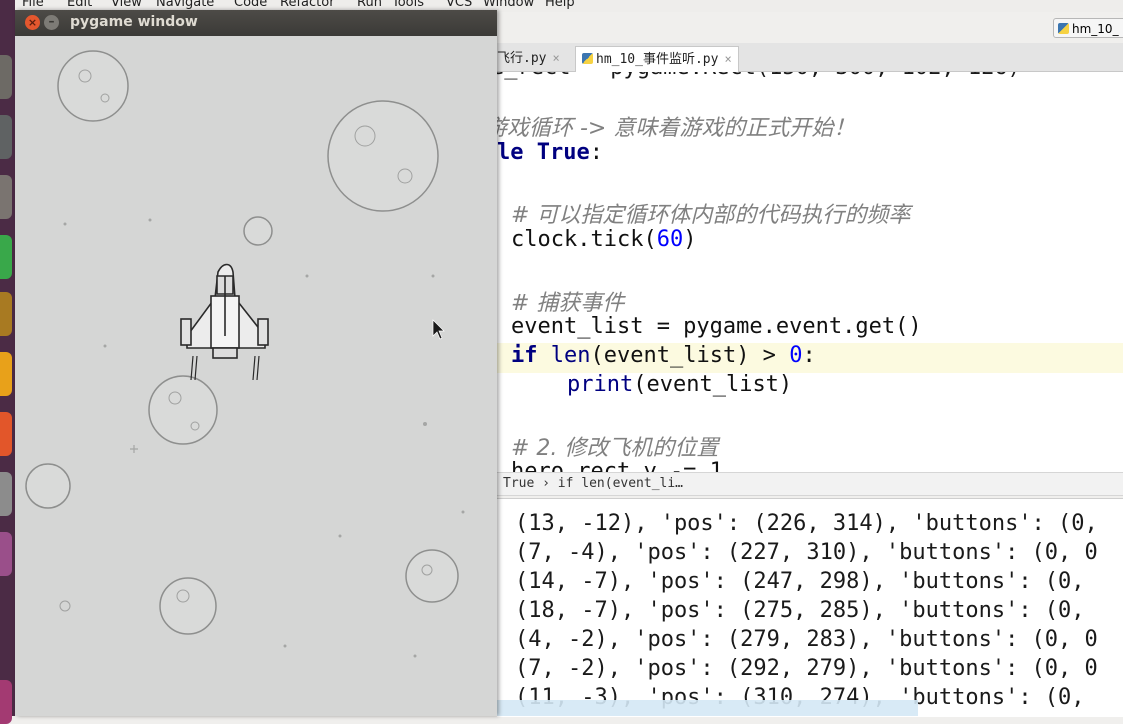 Image resolution: width=1123 pixels, height=724 pixels. I want to click on menu-run: Run, so click(369, 5).